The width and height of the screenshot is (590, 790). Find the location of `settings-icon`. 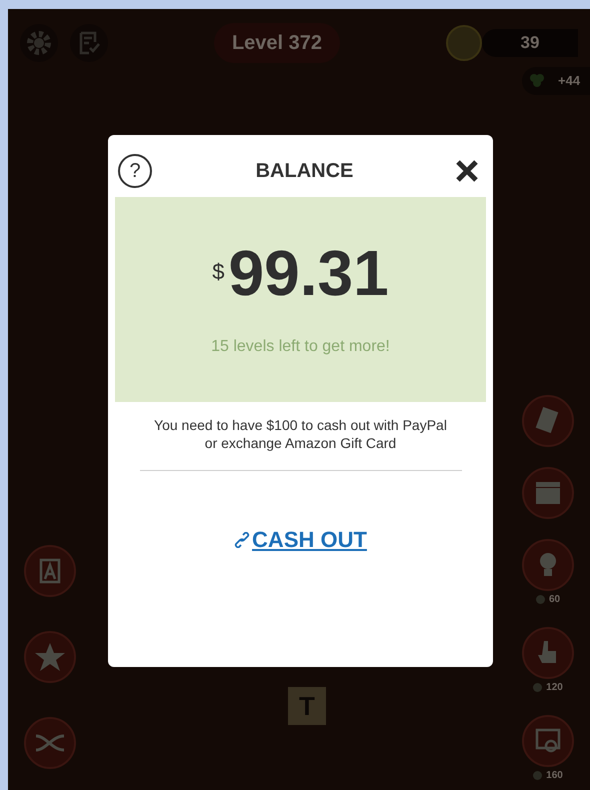

settings-icon is located at coordinates (39, 43).